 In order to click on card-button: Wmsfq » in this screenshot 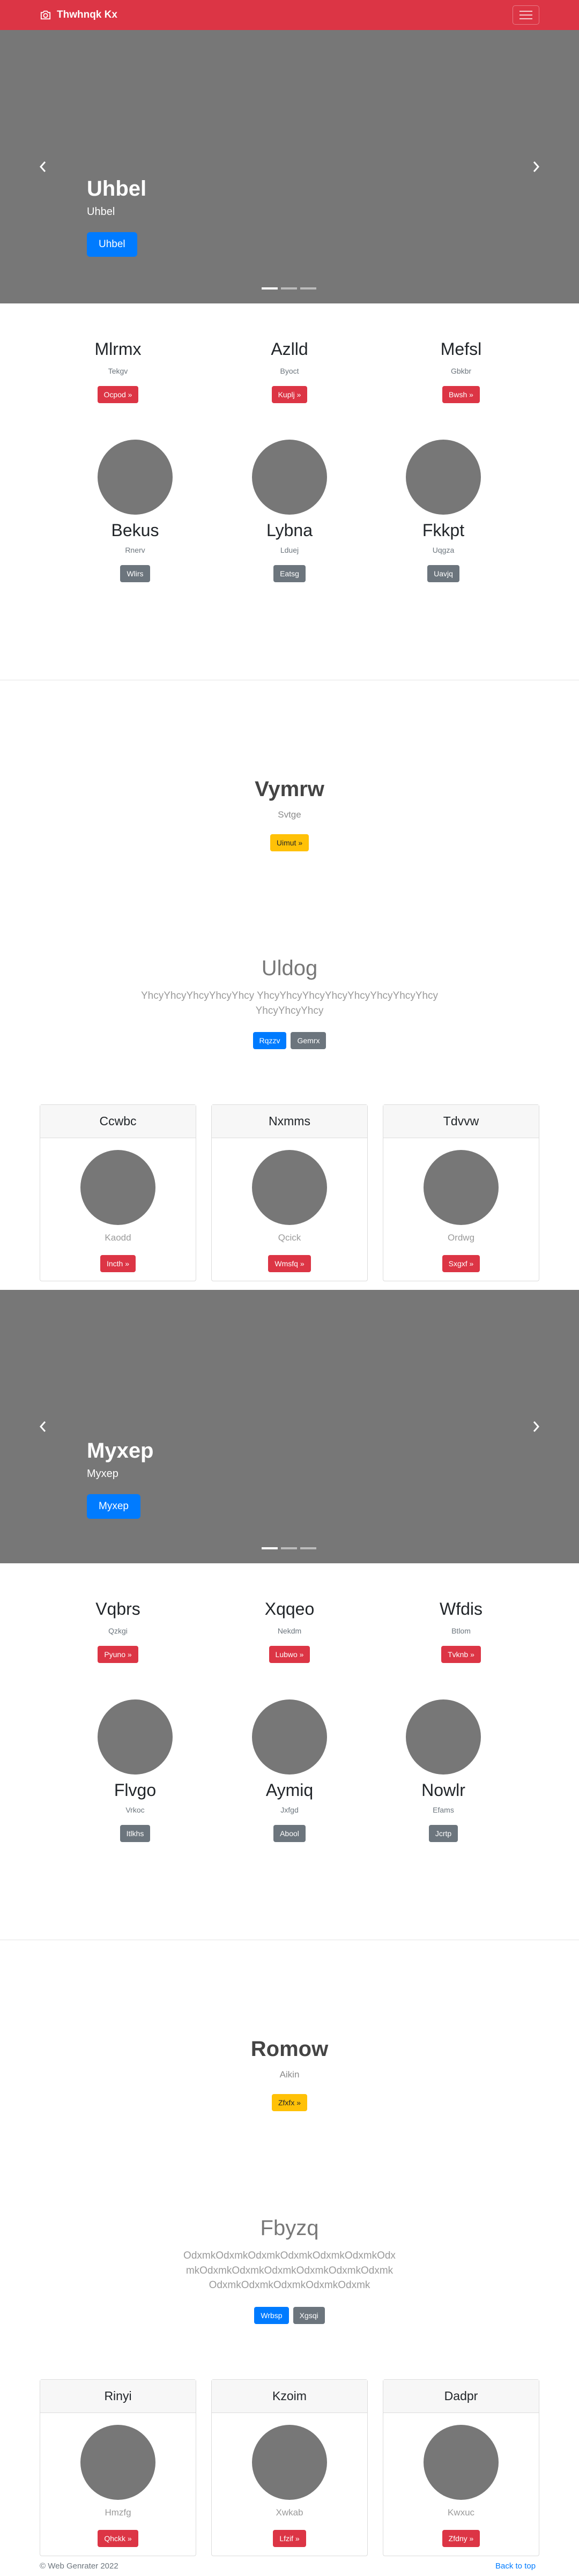, I will do `click(289, 1264)`.